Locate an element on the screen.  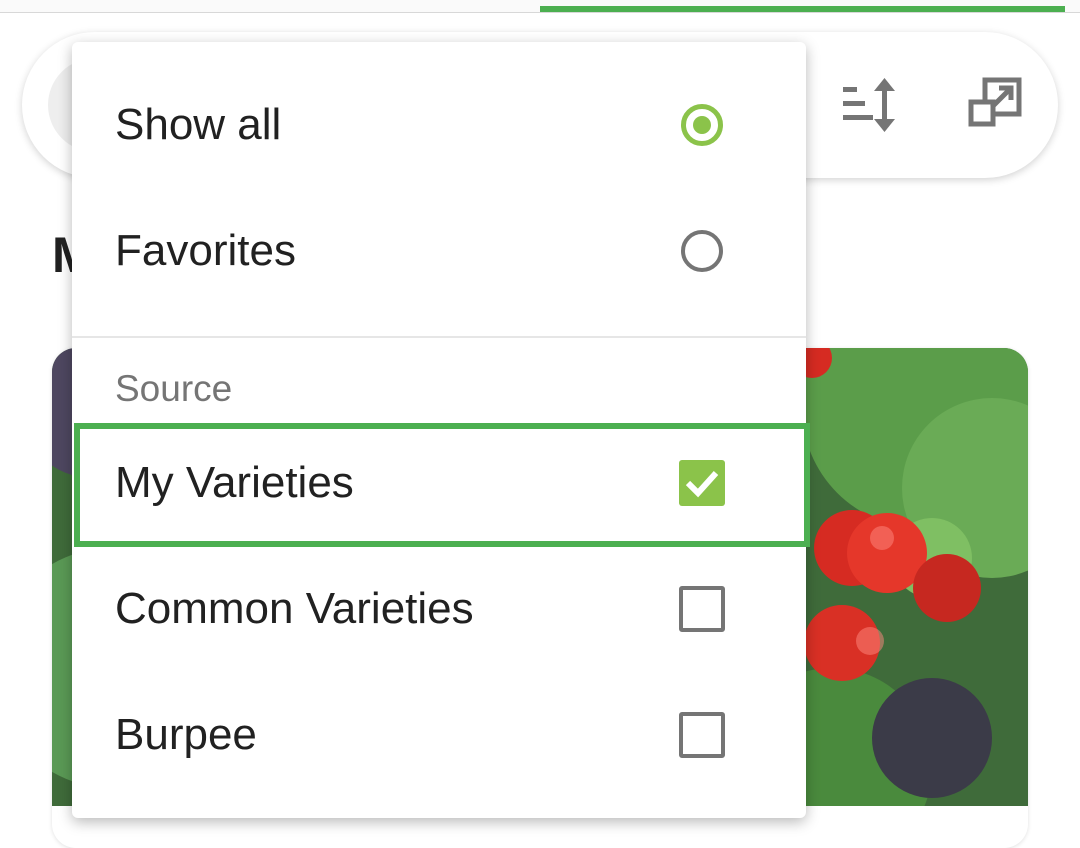
checkbox-burpee is located at coordinates (702, 735).